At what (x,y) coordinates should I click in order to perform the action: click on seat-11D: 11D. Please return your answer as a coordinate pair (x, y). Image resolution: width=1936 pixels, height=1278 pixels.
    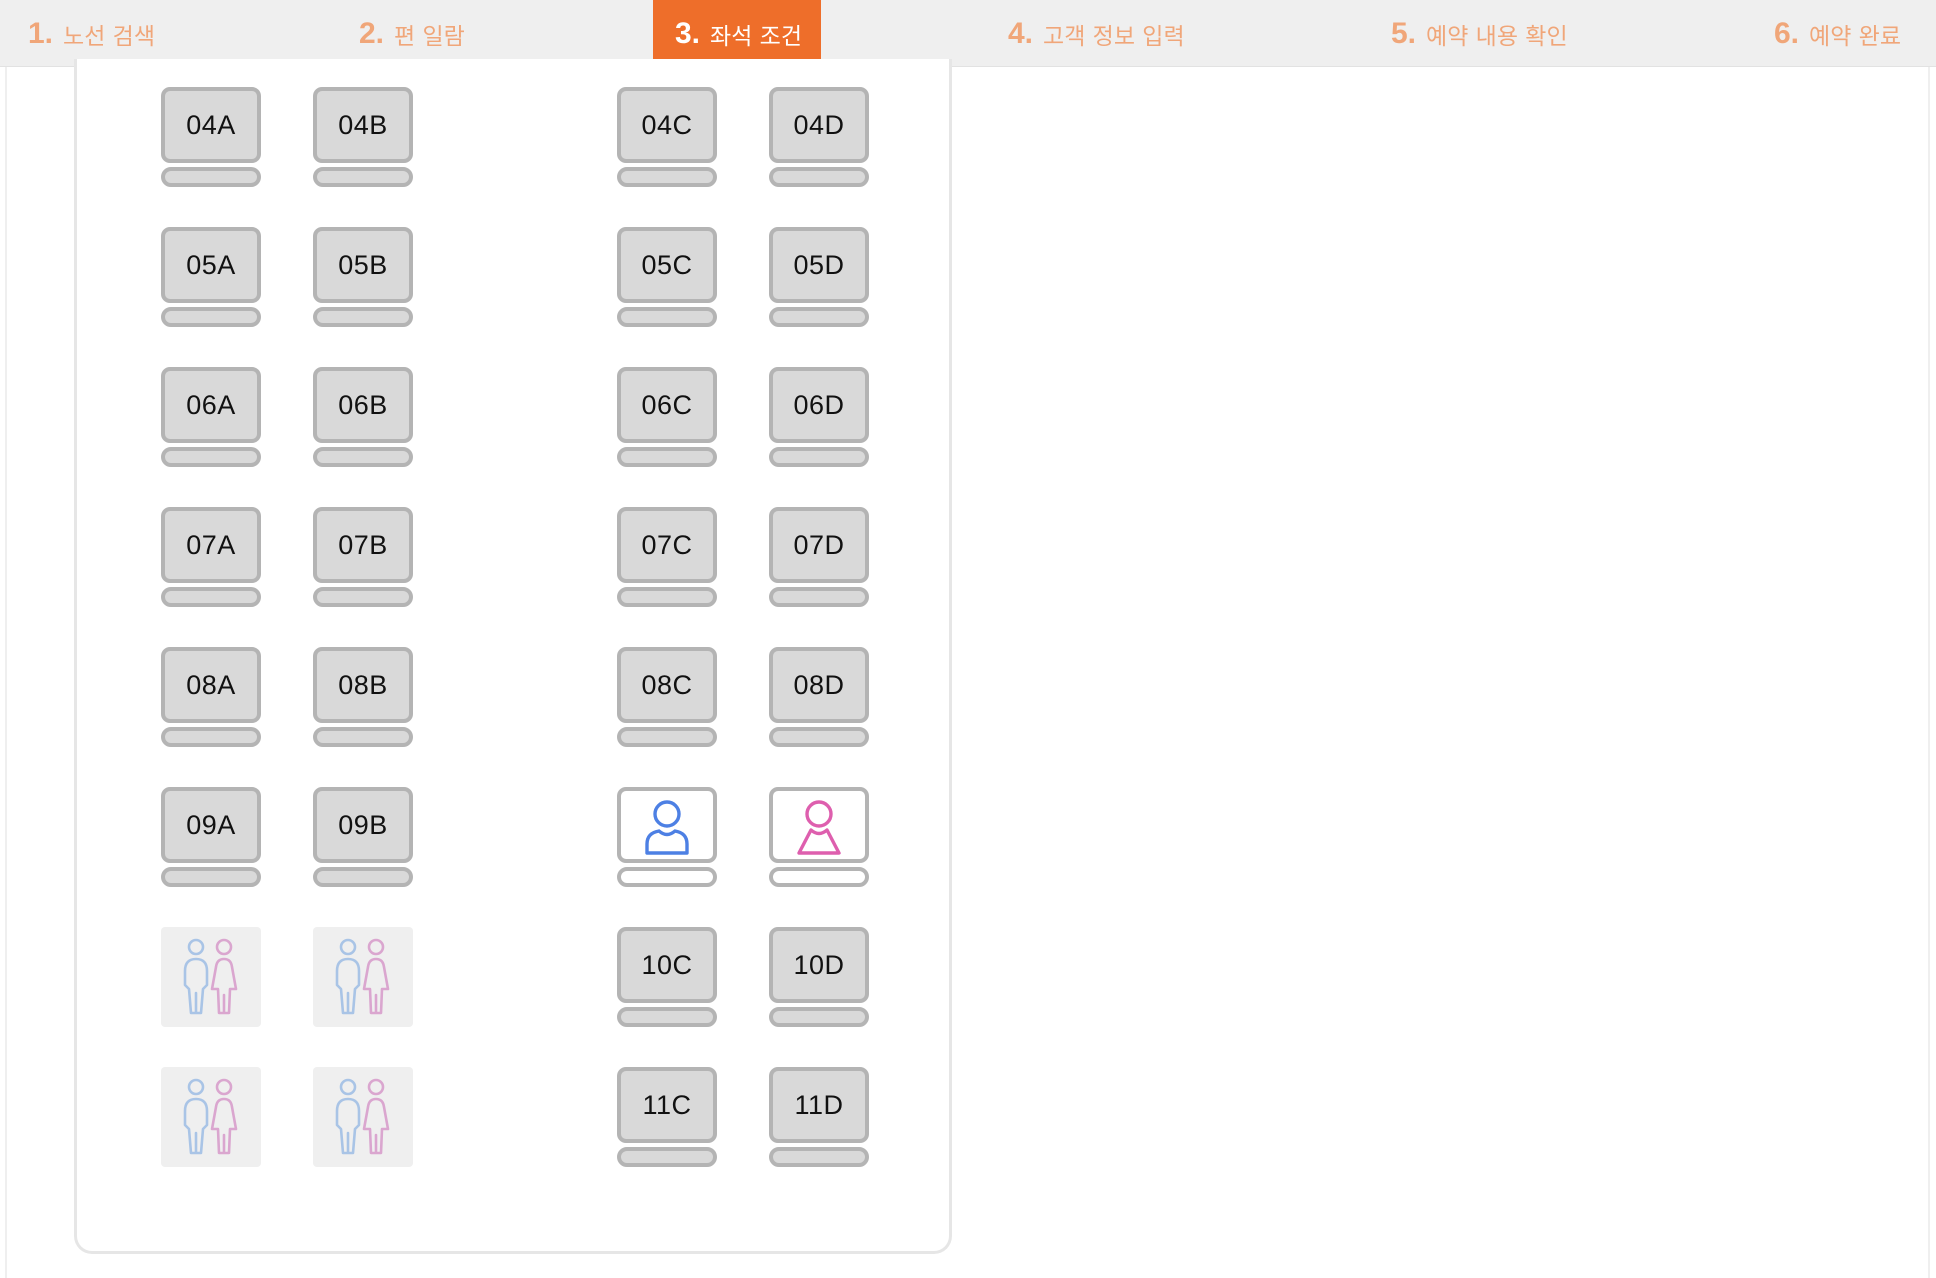
    Looking at the image, I should click on (819, 1117).